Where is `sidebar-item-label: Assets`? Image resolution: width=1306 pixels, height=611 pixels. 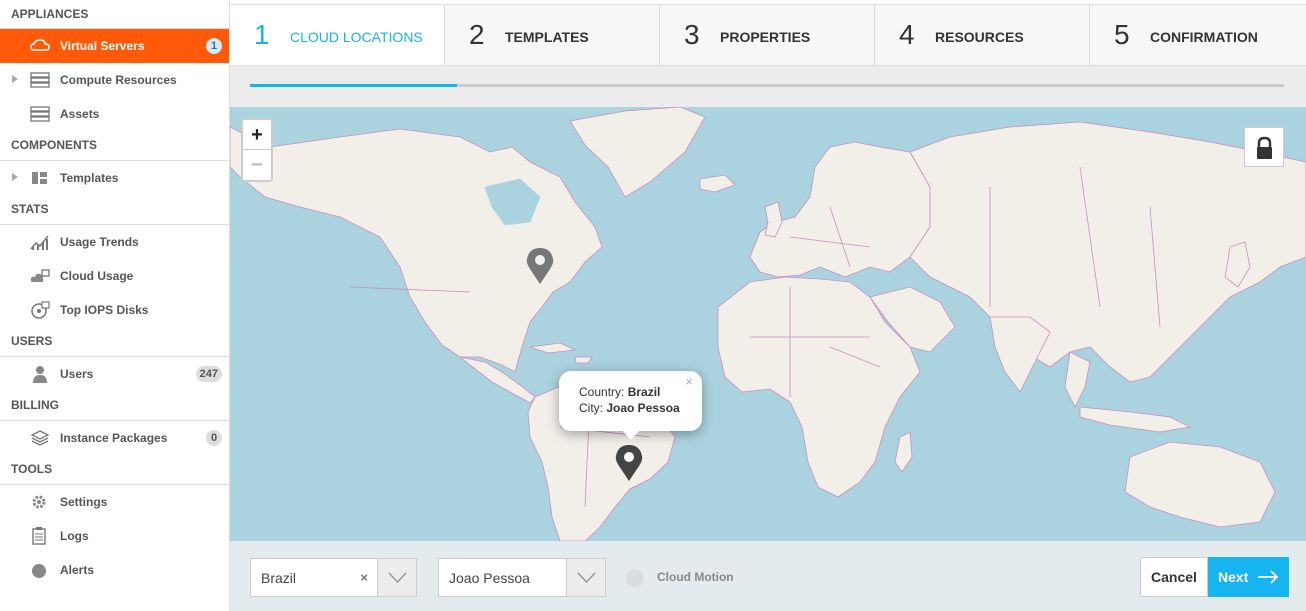
sidebar-item-label: Assets is located at coordinates (80, 114).